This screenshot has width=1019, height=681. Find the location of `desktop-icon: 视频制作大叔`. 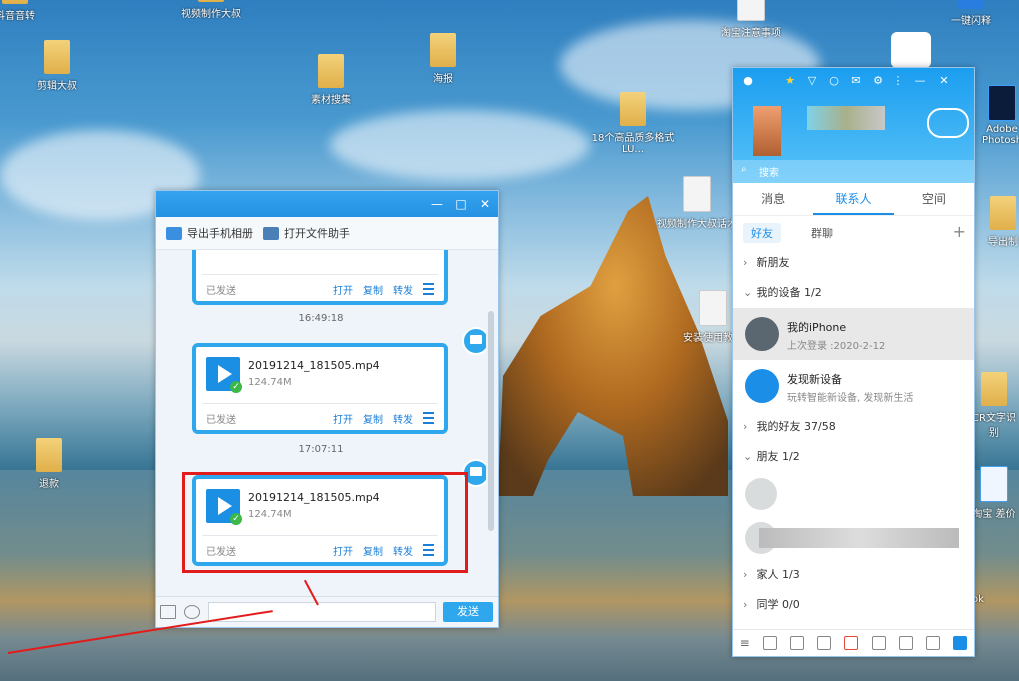

desktop-icon: 视频制作大叔 is located at coordinates (211, 10).